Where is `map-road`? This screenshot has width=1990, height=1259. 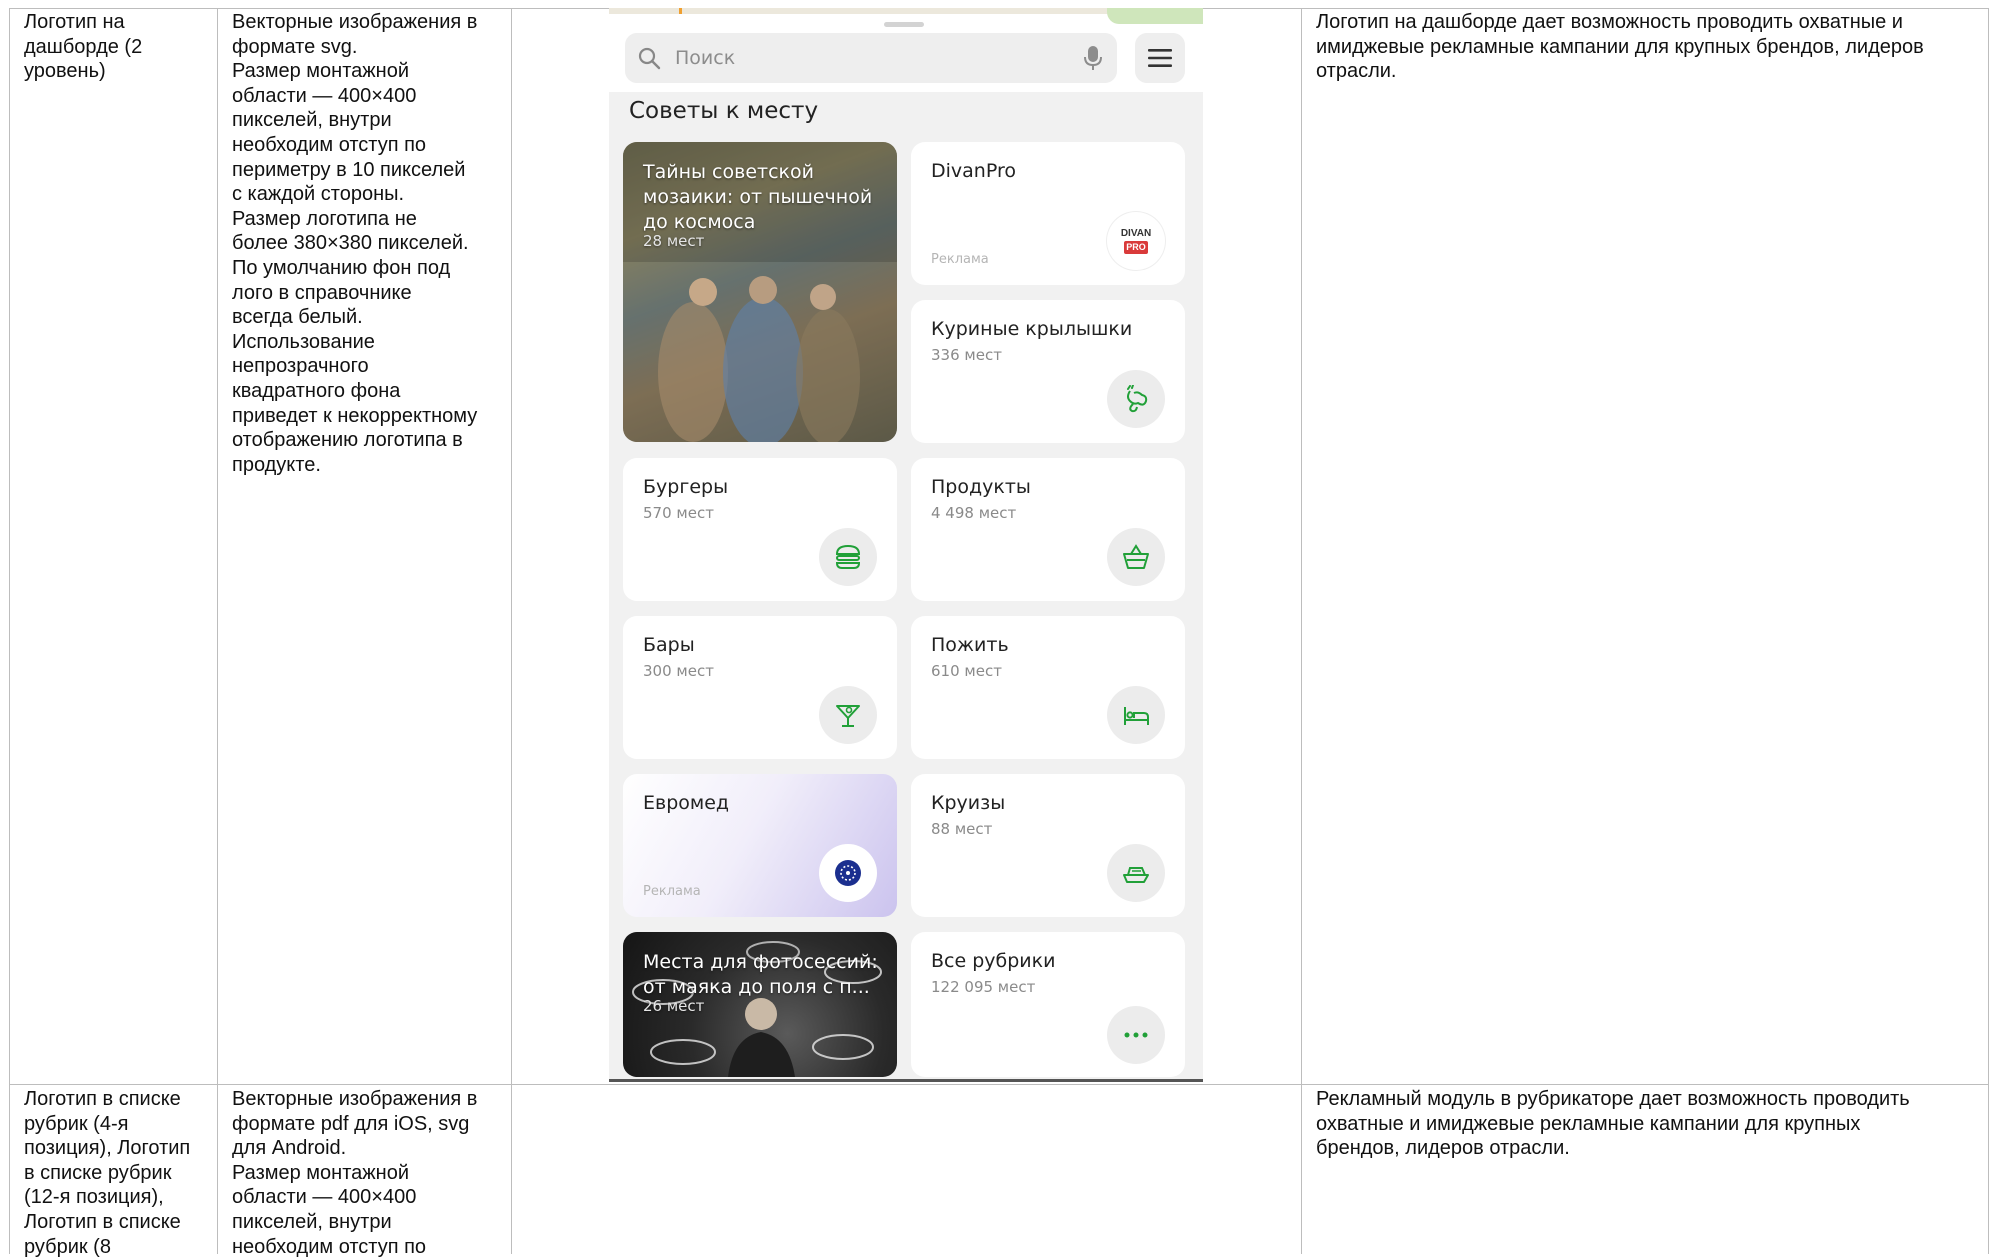 map-road is located at coordinates (680, 11).